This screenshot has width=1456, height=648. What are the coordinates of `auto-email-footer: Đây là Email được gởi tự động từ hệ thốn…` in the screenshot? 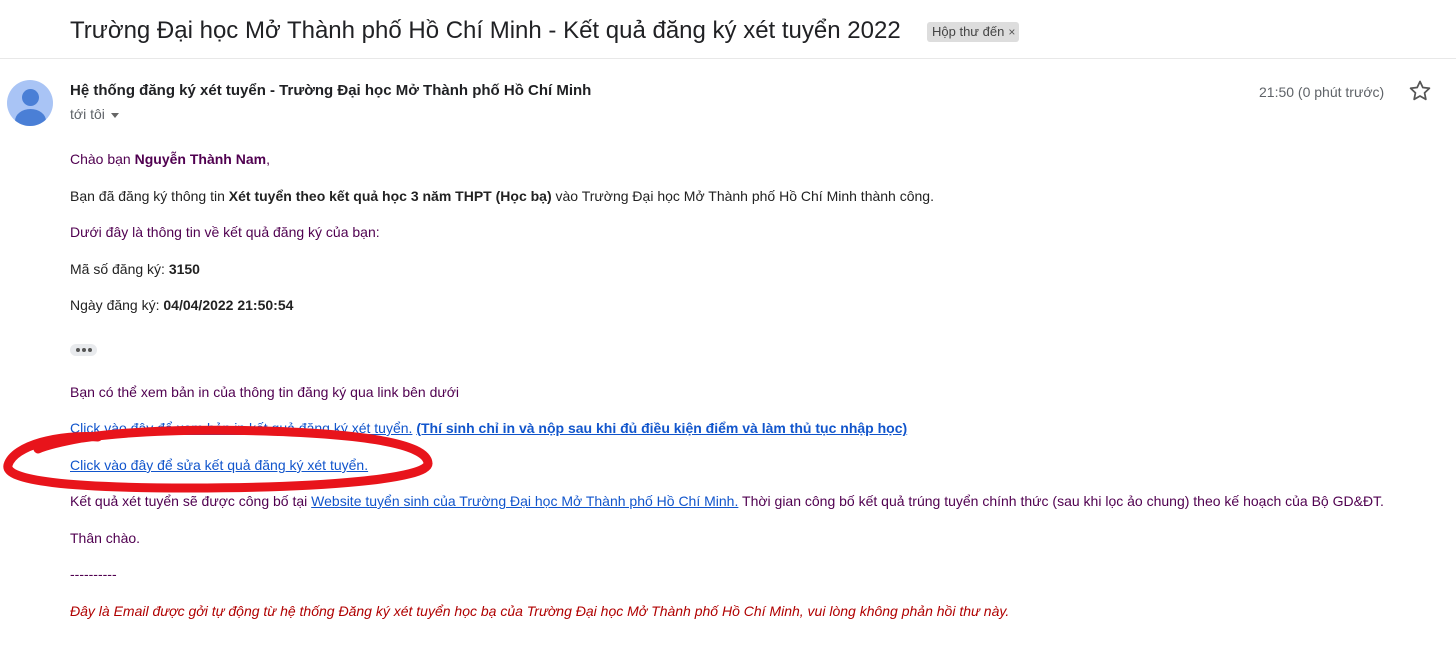 It's located at (540, 611).